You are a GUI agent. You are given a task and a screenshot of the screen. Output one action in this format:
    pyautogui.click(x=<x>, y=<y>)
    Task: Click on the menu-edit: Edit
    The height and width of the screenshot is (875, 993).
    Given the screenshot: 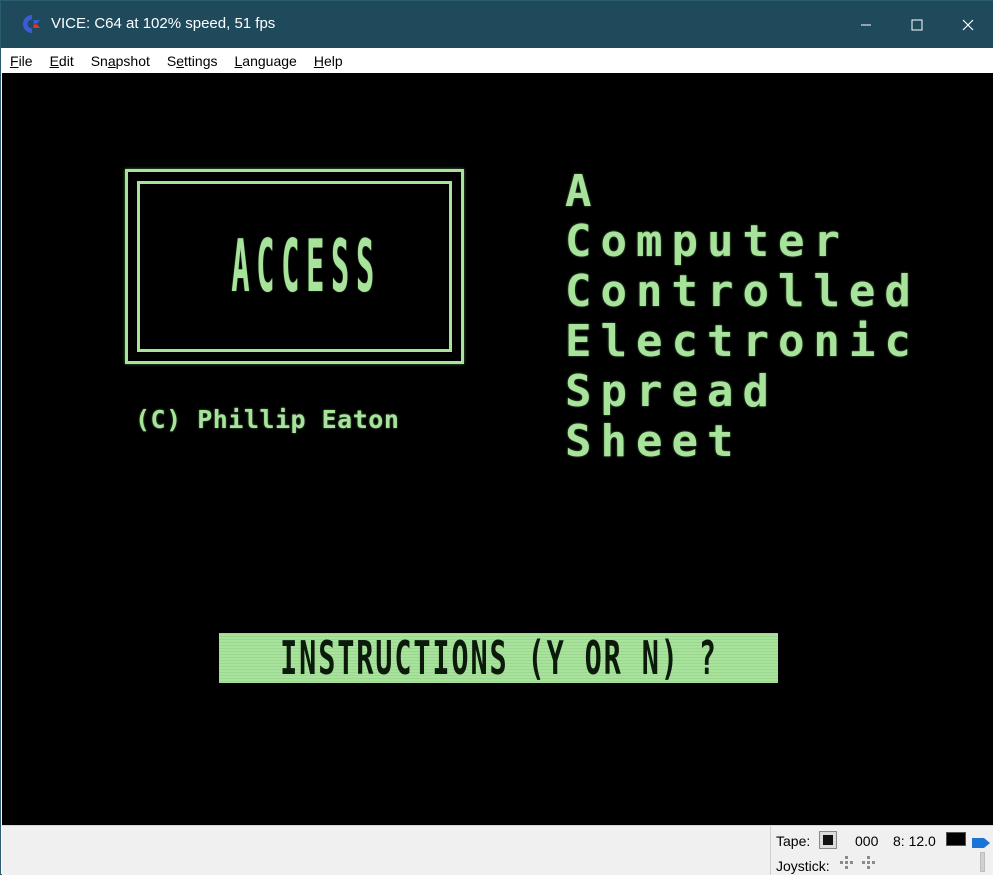 What is the action you would take?
    pyautogui.click(x=62, y=61)
    